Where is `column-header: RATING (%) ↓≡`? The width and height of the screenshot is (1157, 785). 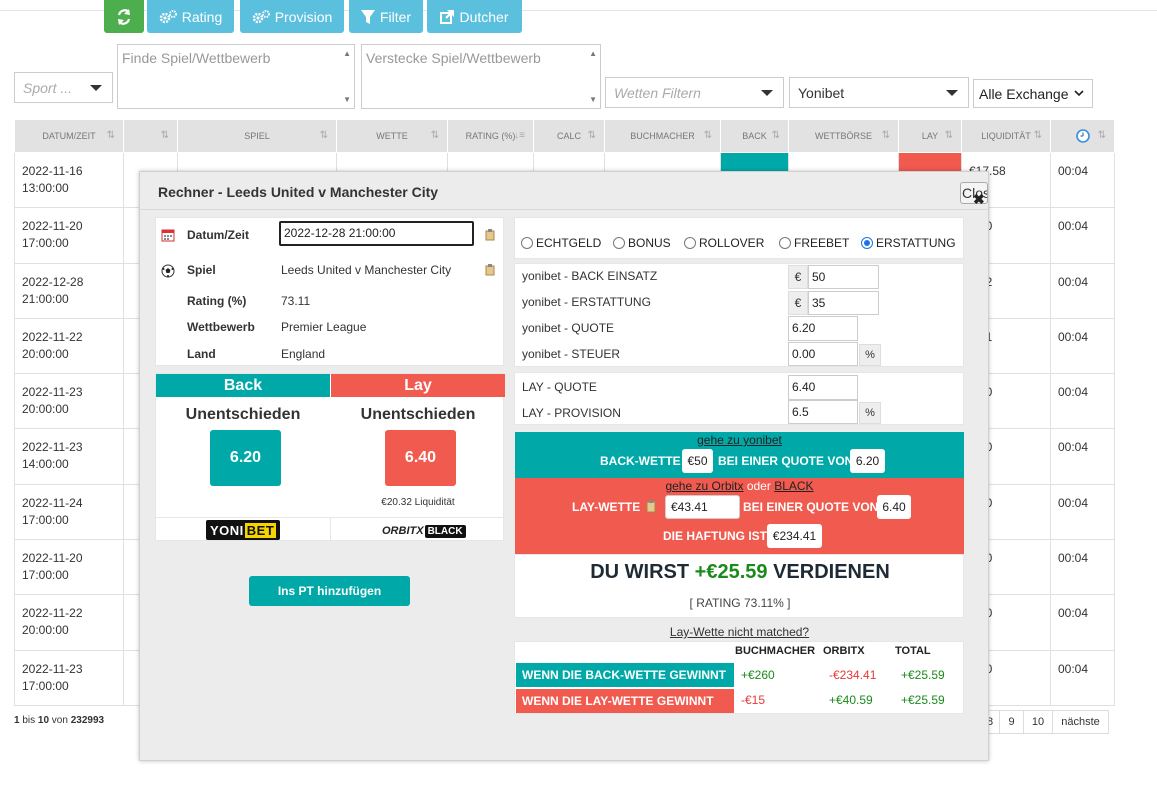
column-header: RATING (%) ↓≡ is located at coordinates (490, 136).